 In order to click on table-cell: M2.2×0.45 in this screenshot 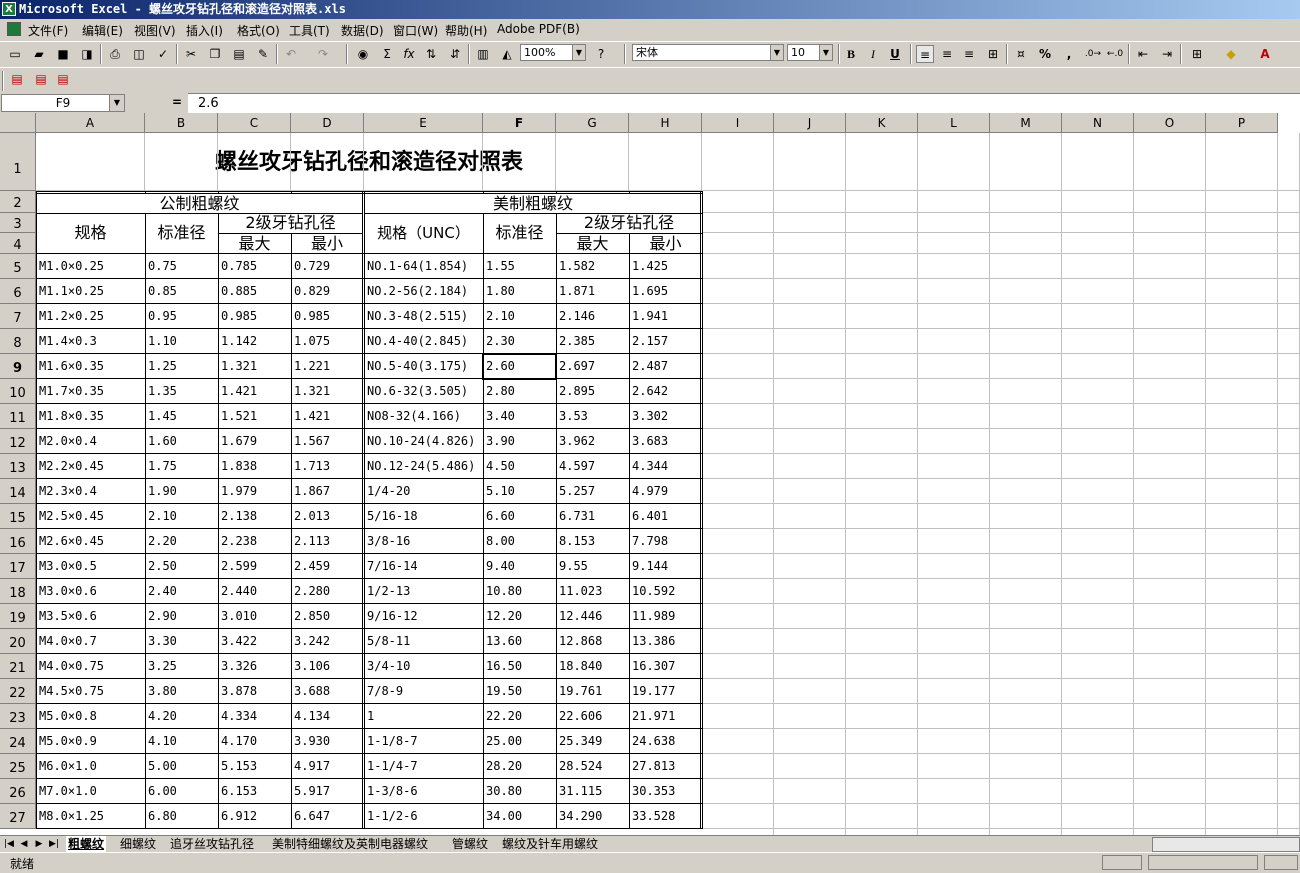, I will do `click(91, 466)`.